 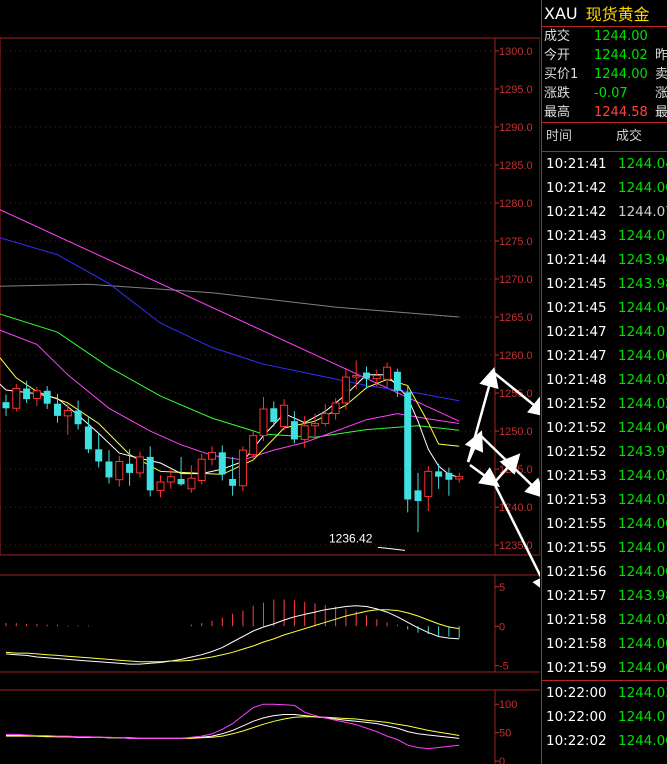 I want to click on trade-row: 10:21:55 1244.01, so click(x=604, y=548).